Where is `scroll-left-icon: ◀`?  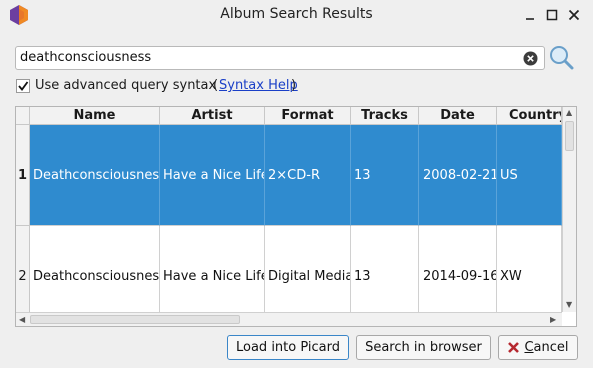
scroll-left-icon: ◀ is located at coordinates (22, 320).